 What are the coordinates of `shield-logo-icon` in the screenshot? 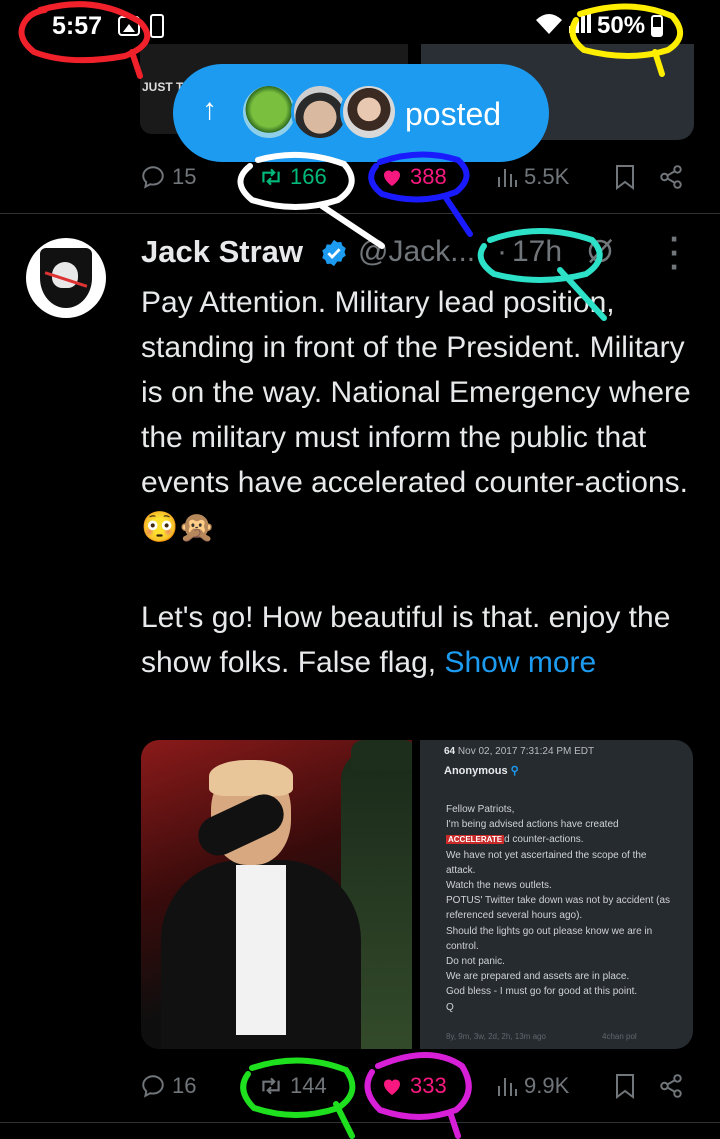 It's located at (66, 278).